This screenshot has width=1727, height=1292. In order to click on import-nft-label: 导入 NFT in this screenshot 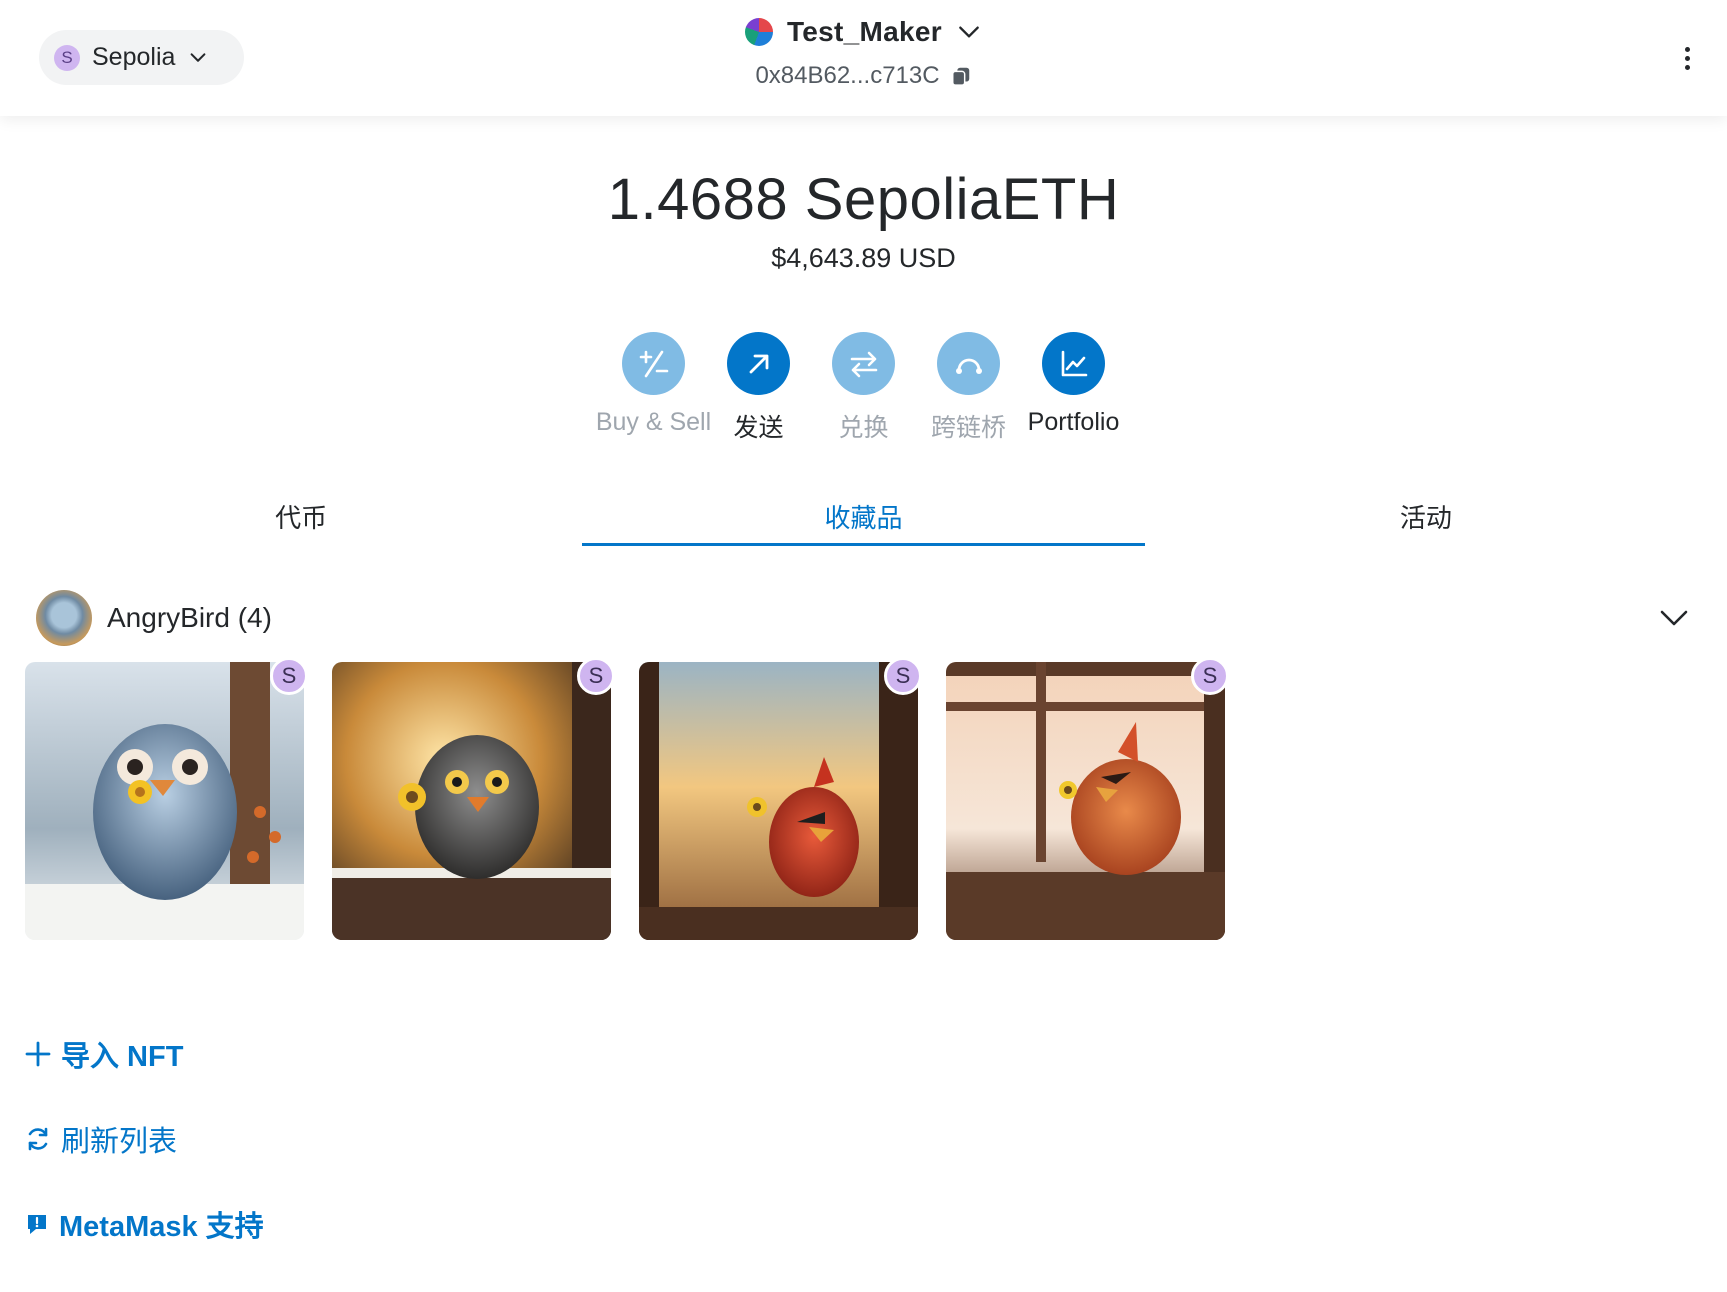, I will do `click(122, 1057)`.